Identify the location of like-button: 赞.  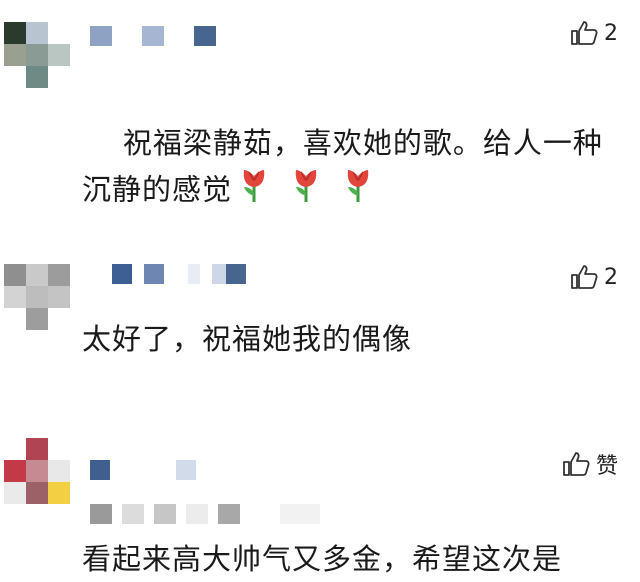
(590, 464).